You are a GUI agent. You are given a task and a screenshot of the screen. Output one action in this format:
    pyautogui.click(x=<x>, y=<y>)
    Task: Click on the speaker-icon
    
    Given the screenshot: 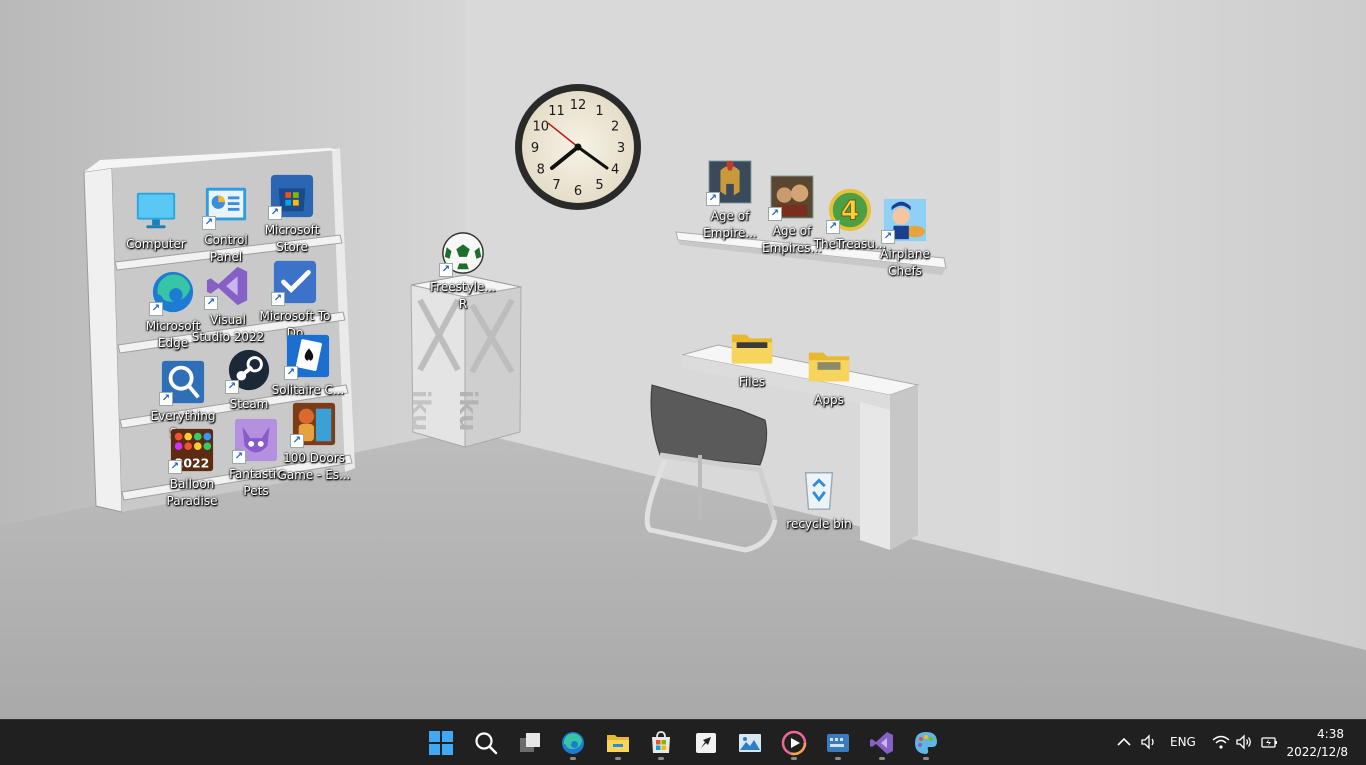 What is the action you would take?
    pyautogui.click(x=1147, y=742)
    